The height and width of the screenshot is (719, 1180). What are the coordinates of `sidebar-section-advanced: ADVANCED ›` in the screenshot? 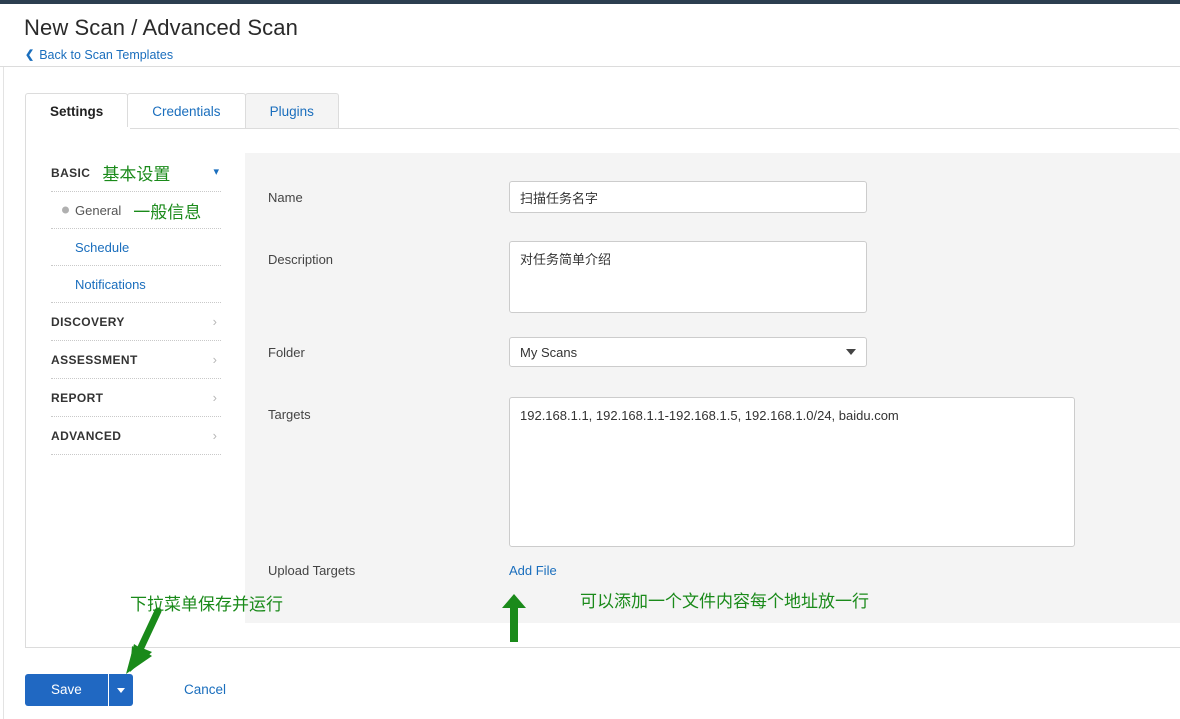 It's located at (136, 436).